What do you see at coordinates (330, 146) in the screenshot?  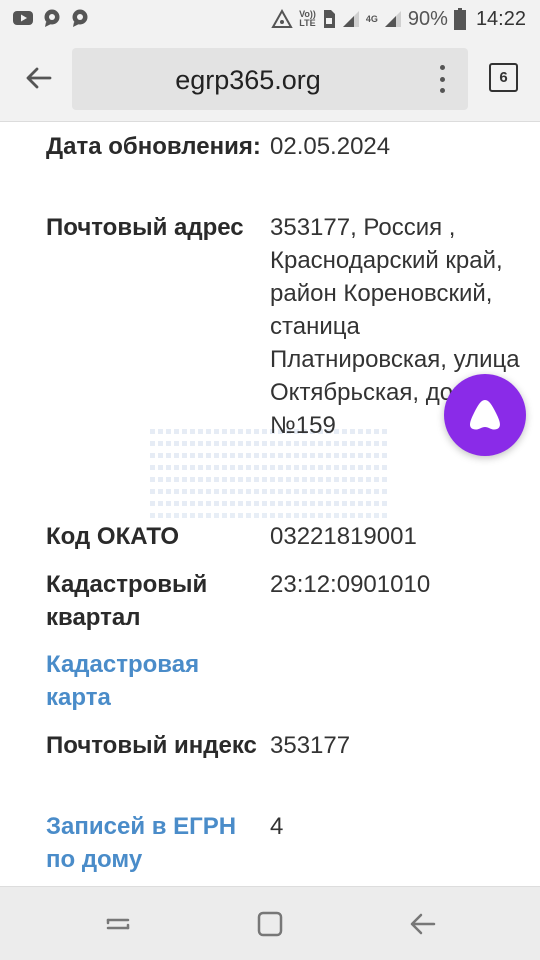 I see `value-update-date: 02.05.2024` at bounding box center [330, 146].